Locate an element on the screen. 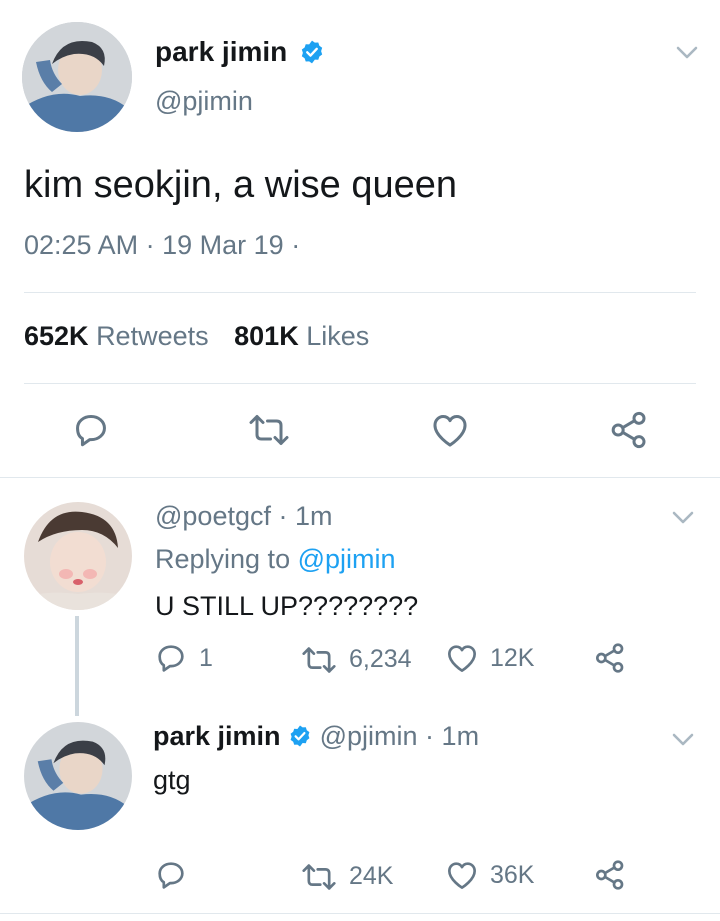 The height and width of the screenshot is (921, 720). author-name-row: park jimin is located at coordinates (240, 52).